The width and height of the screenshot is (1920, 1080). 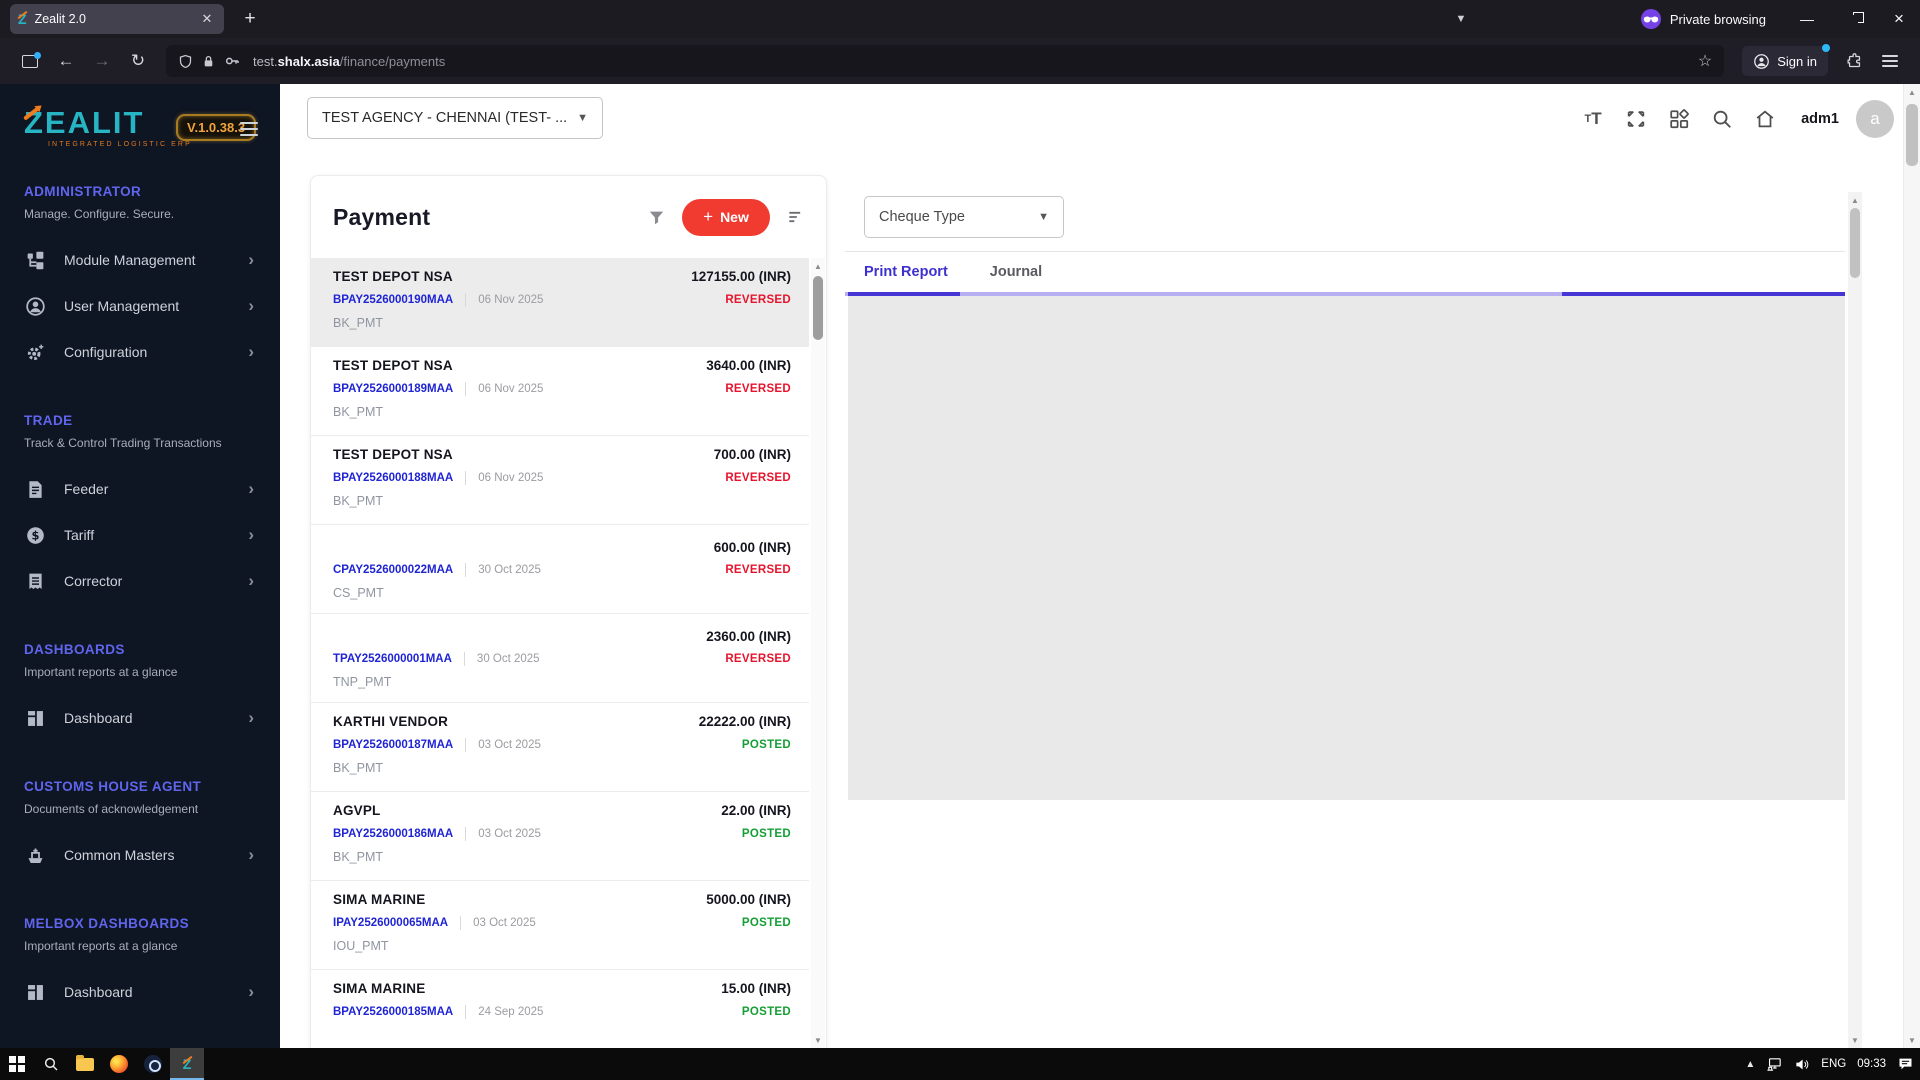 I want to click on list-all-tabs-icon: ▼, so click(x=1461, y=19).